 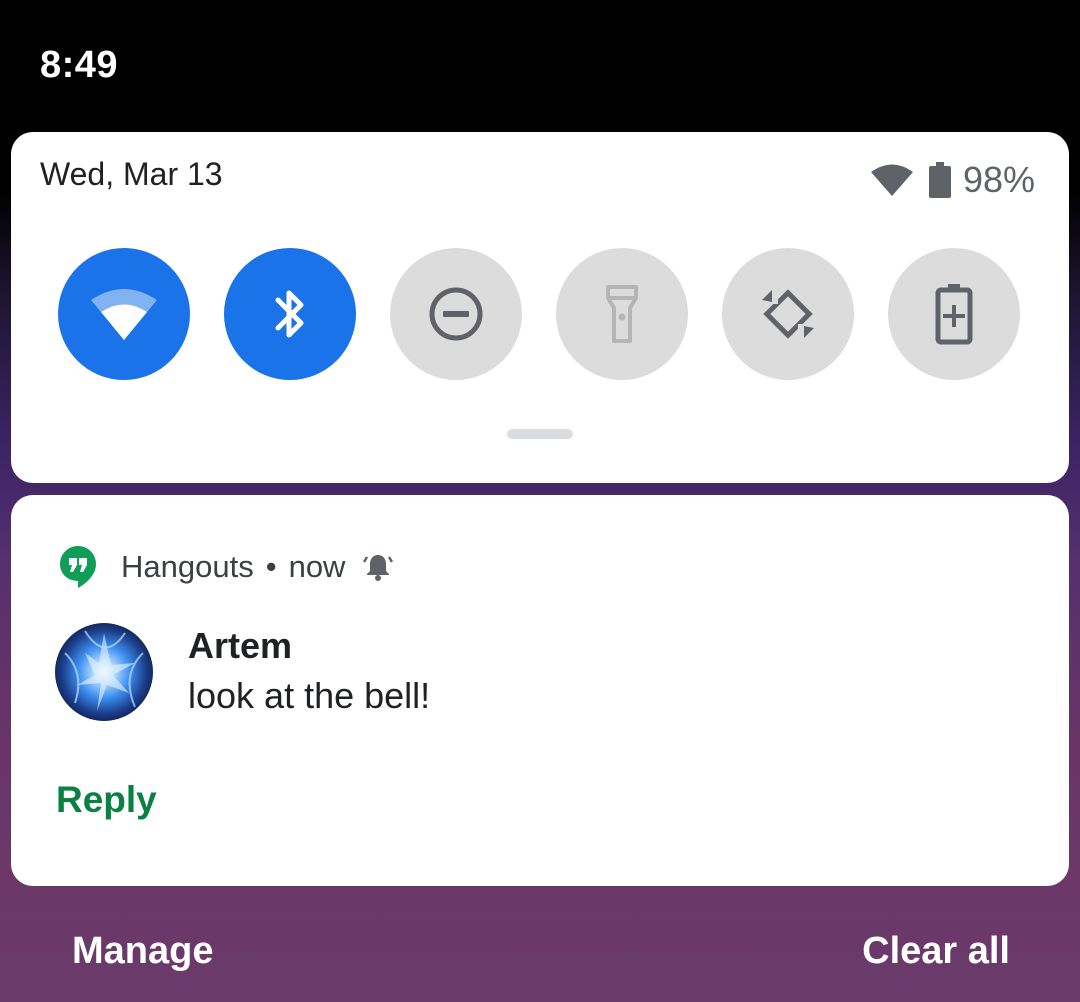 I want to click on auto-rotate-tile, so click(x=788, y=314).